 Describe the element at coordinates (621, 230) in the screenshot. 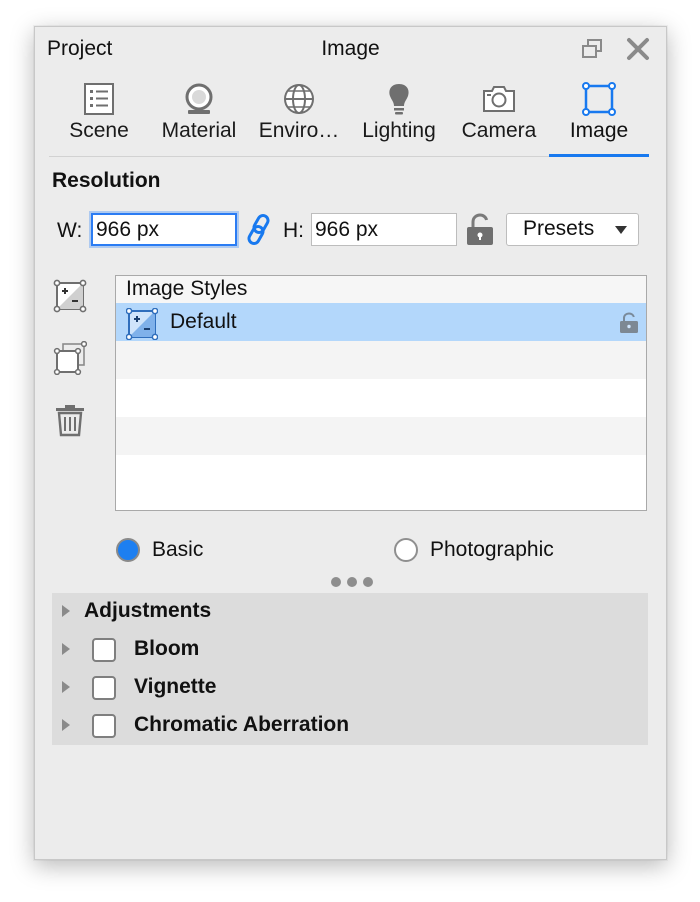

I see `chevron-down-icon` at that location.